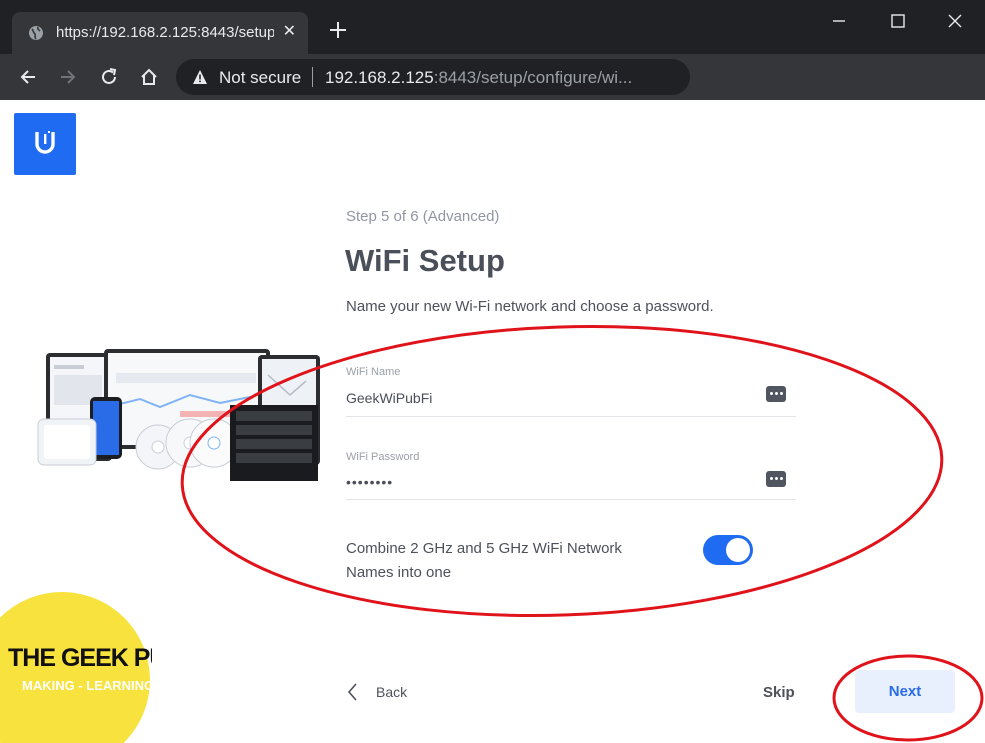 The image size is (985, 743). I want to click on security-label: Not secure, so click(260, 77).